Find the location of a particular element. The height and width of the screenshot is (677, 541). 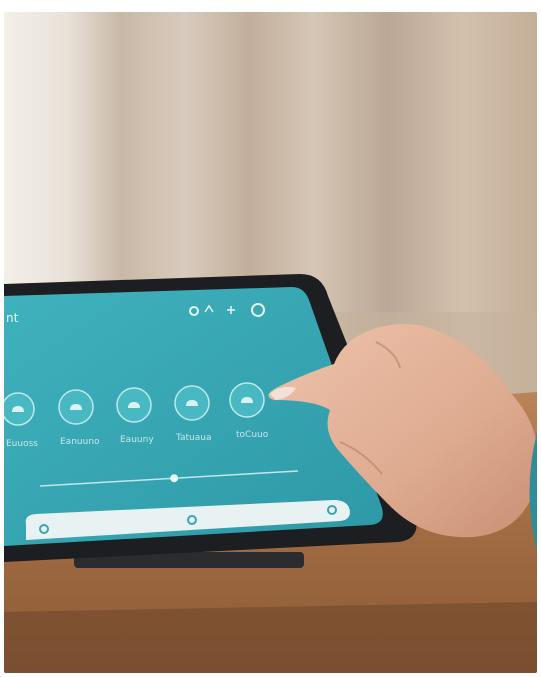

button-label-3: Eauuny is located at coordinates (137, 440).